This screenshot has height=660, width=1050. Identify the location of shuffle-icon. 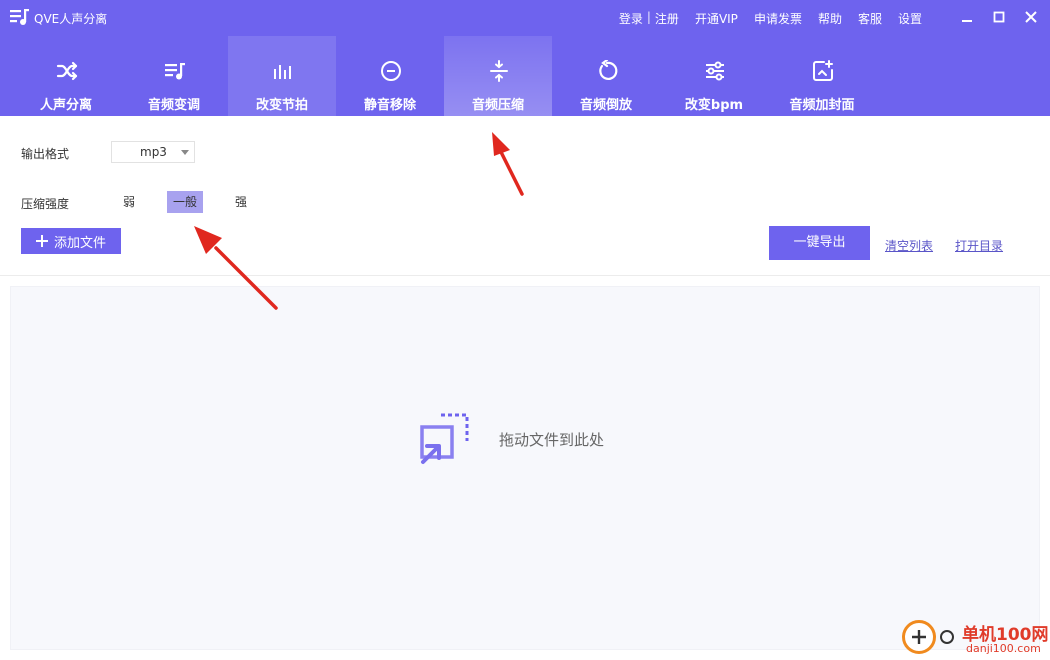
(67, 71).